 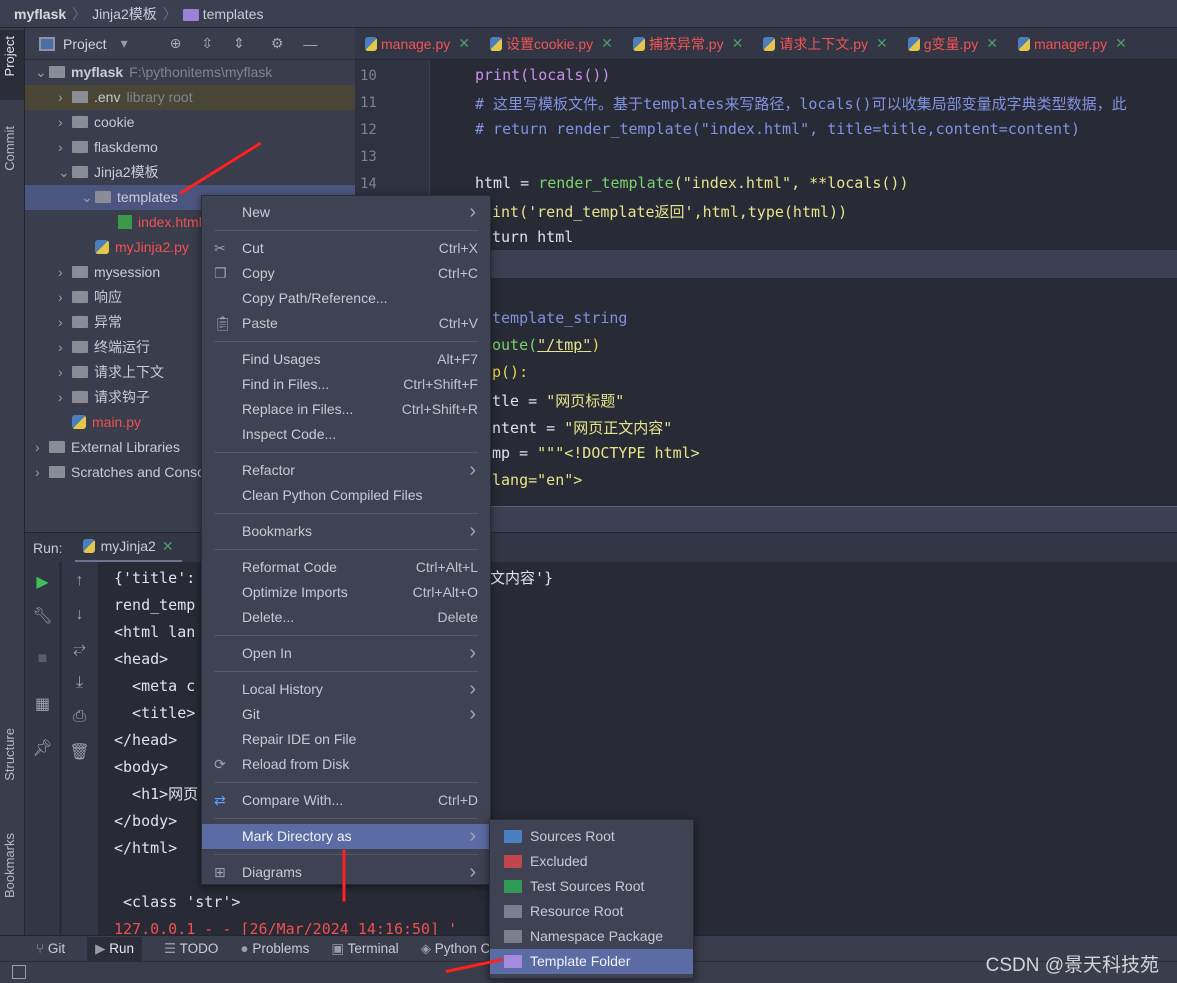 What do you see at coordinates (40, 14) in the screenshot?
I see `breadcrumb-item: myflask` at bounding box center [40, 14].